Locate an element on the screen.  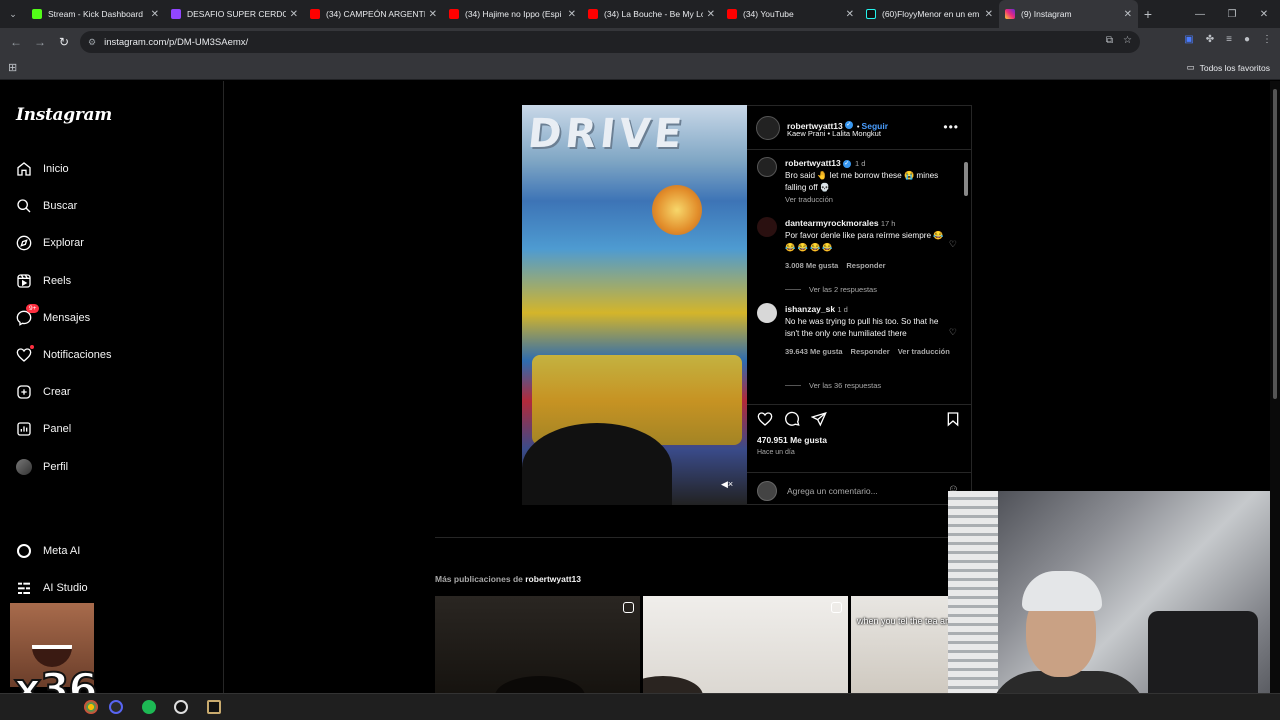
browser-tab: (34) CAMPEÓN ARGENTIN ✕ is located at coordinates (373, 14).